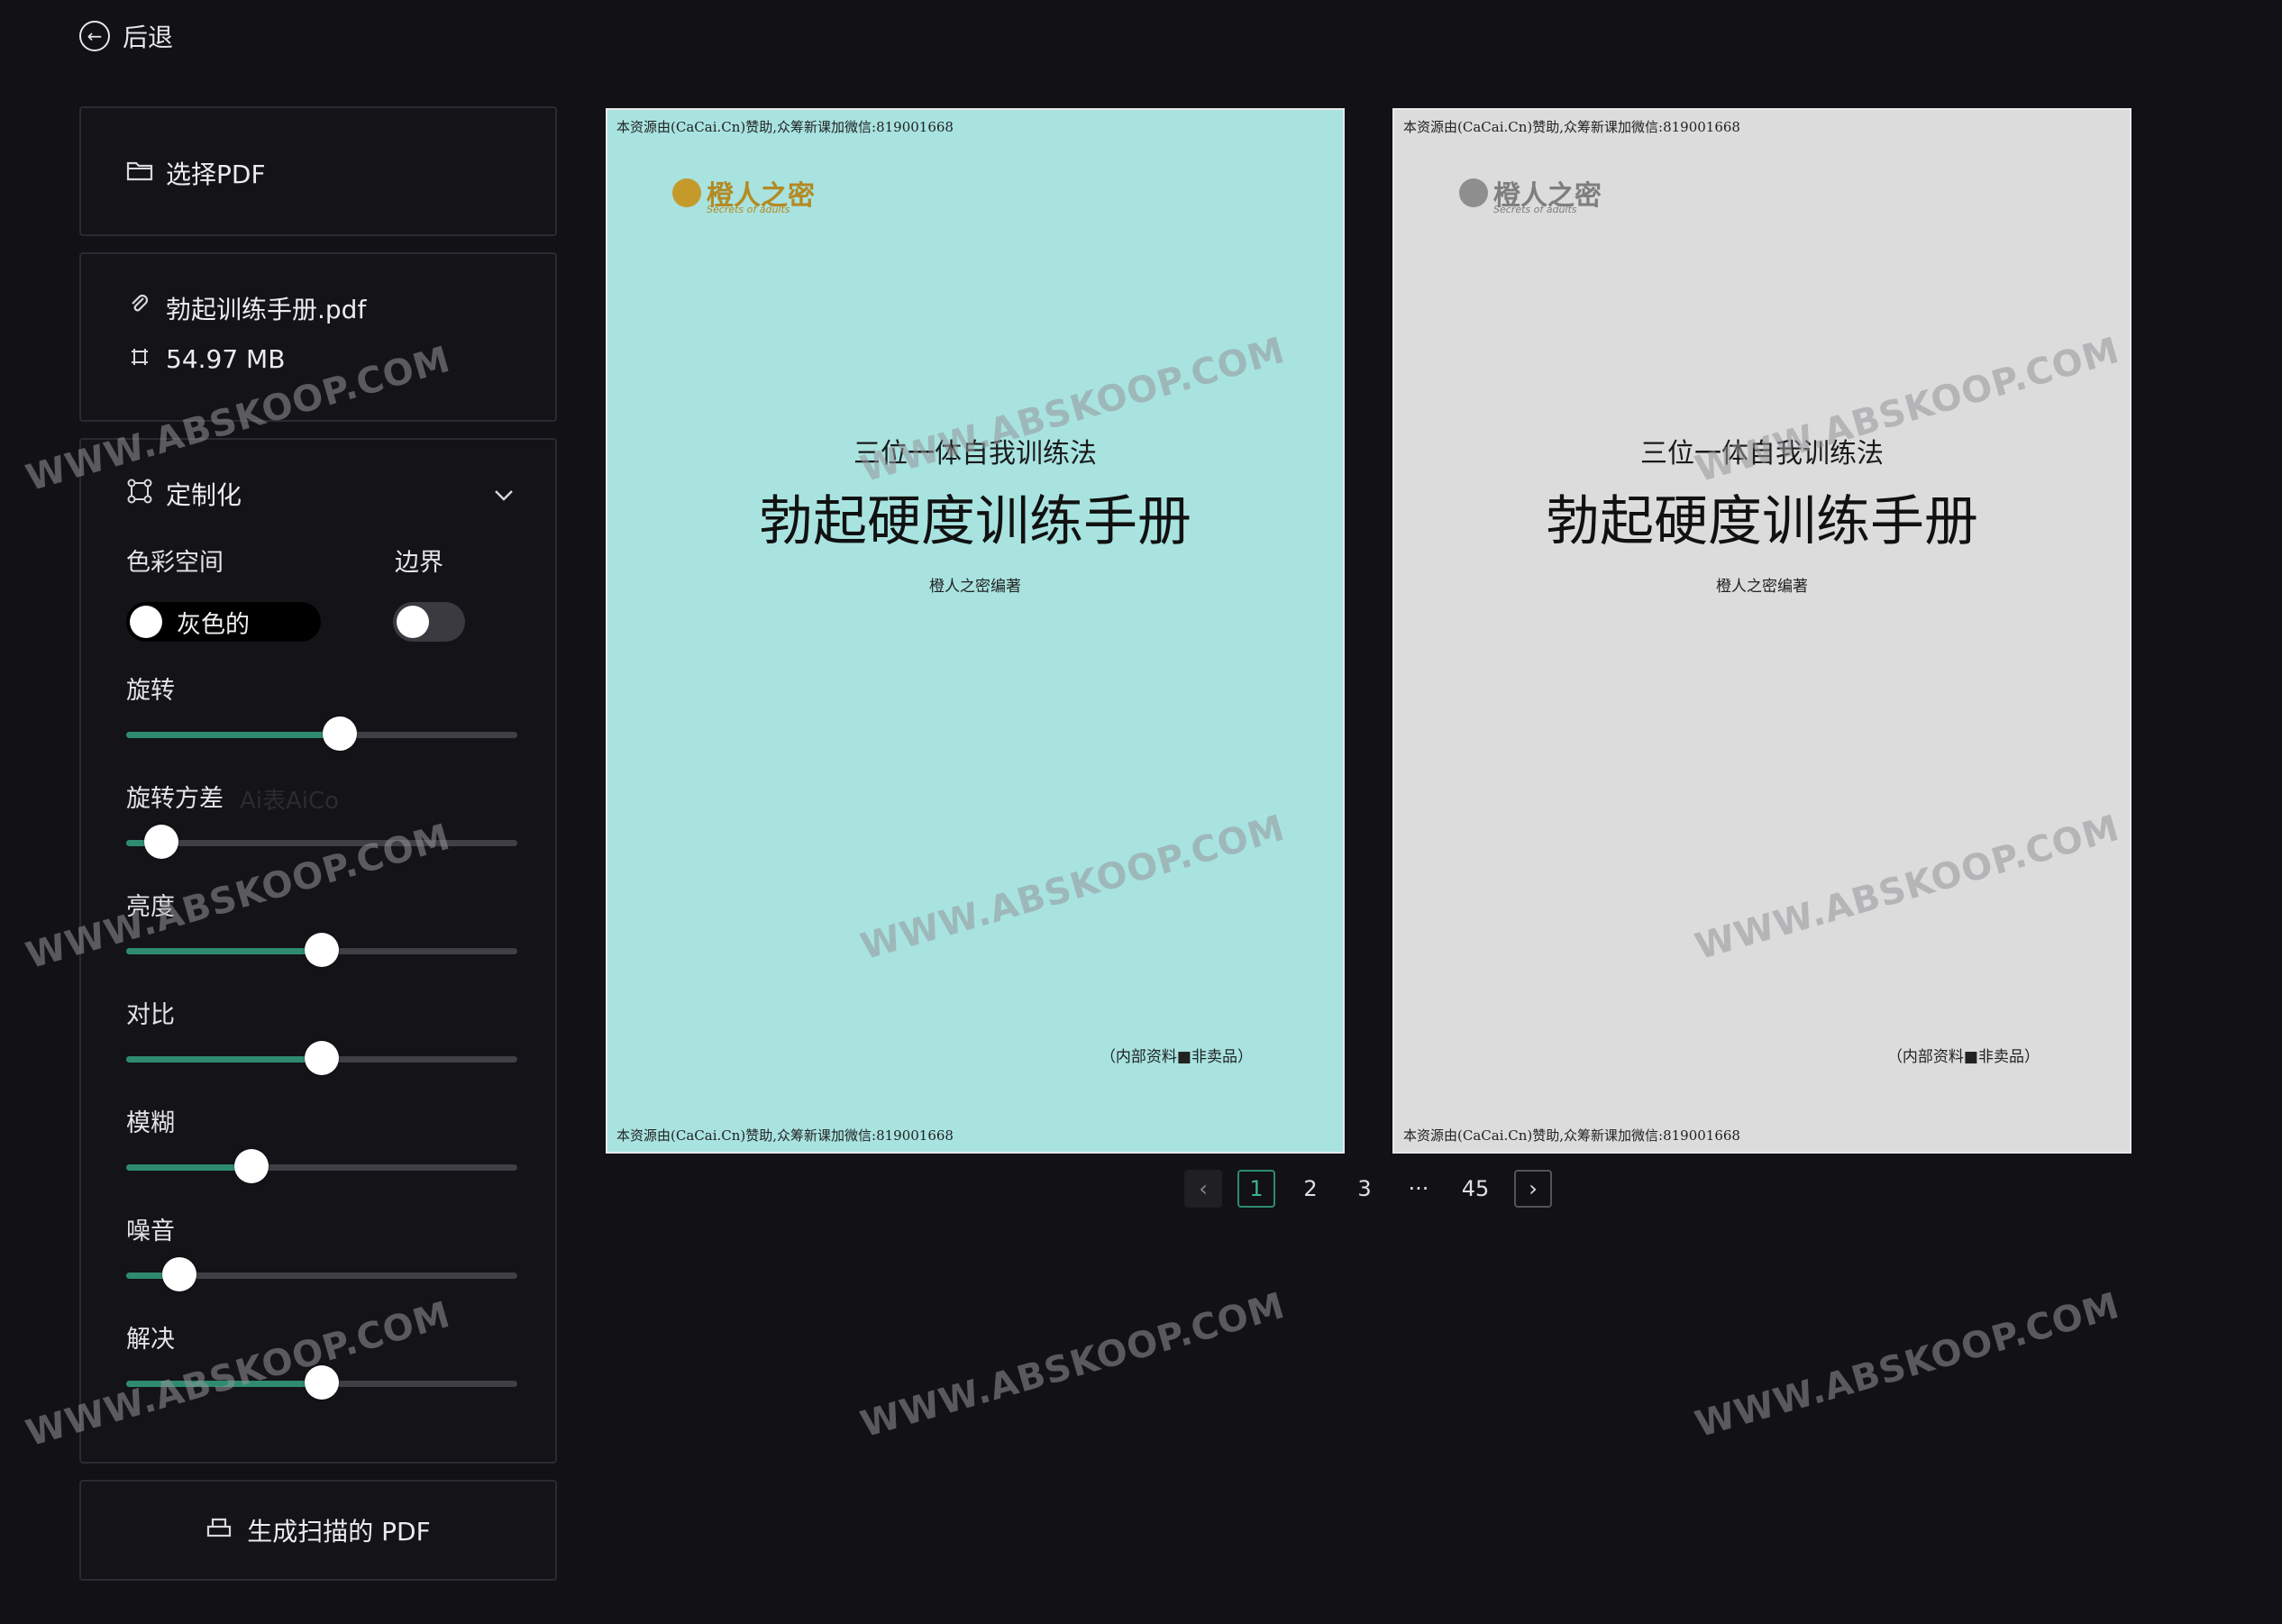  I want to click on page-ellipsis: ···, so click(1419, 1189).